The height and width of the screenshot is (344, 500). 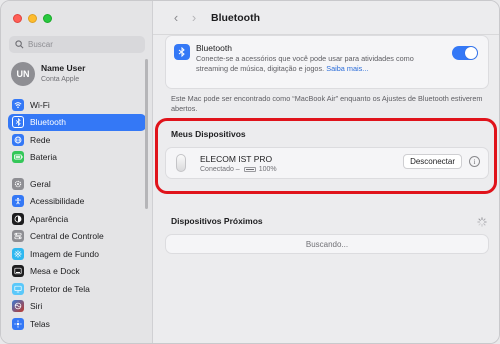 I want to click on sidebar-item-label: Acessibilidade, so click(x=57, y=201).